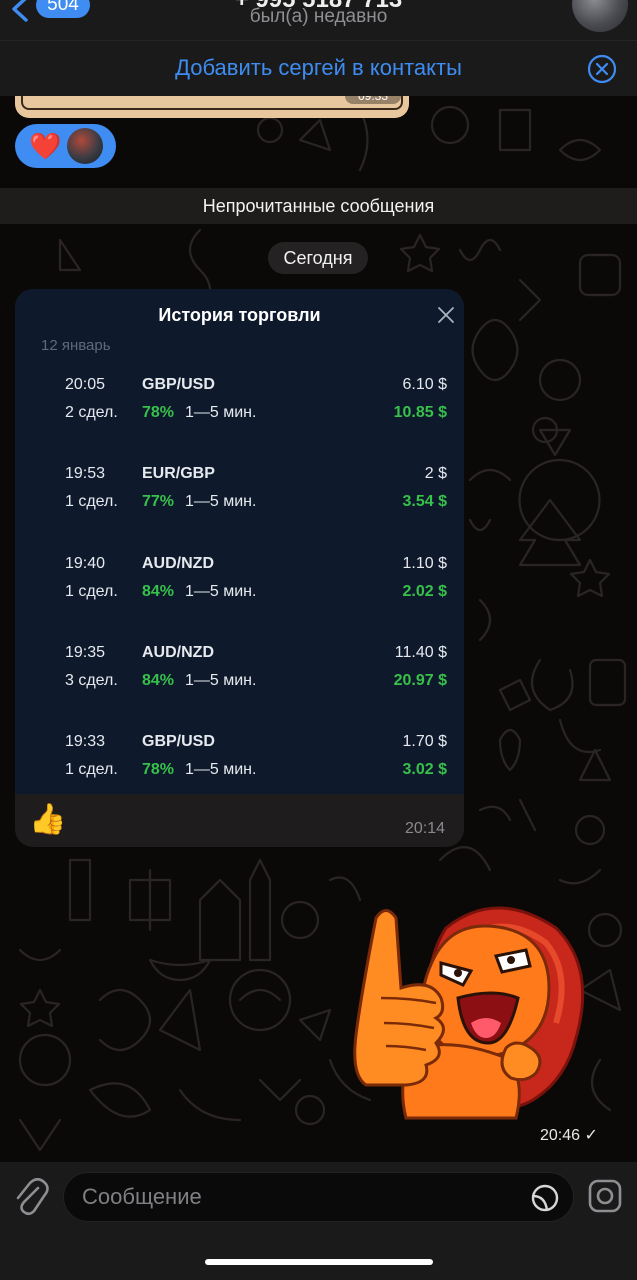  Describe the element at coordinates (424, 501) in the screenshot. I see `trade-payout: 3.54 $` at that location.